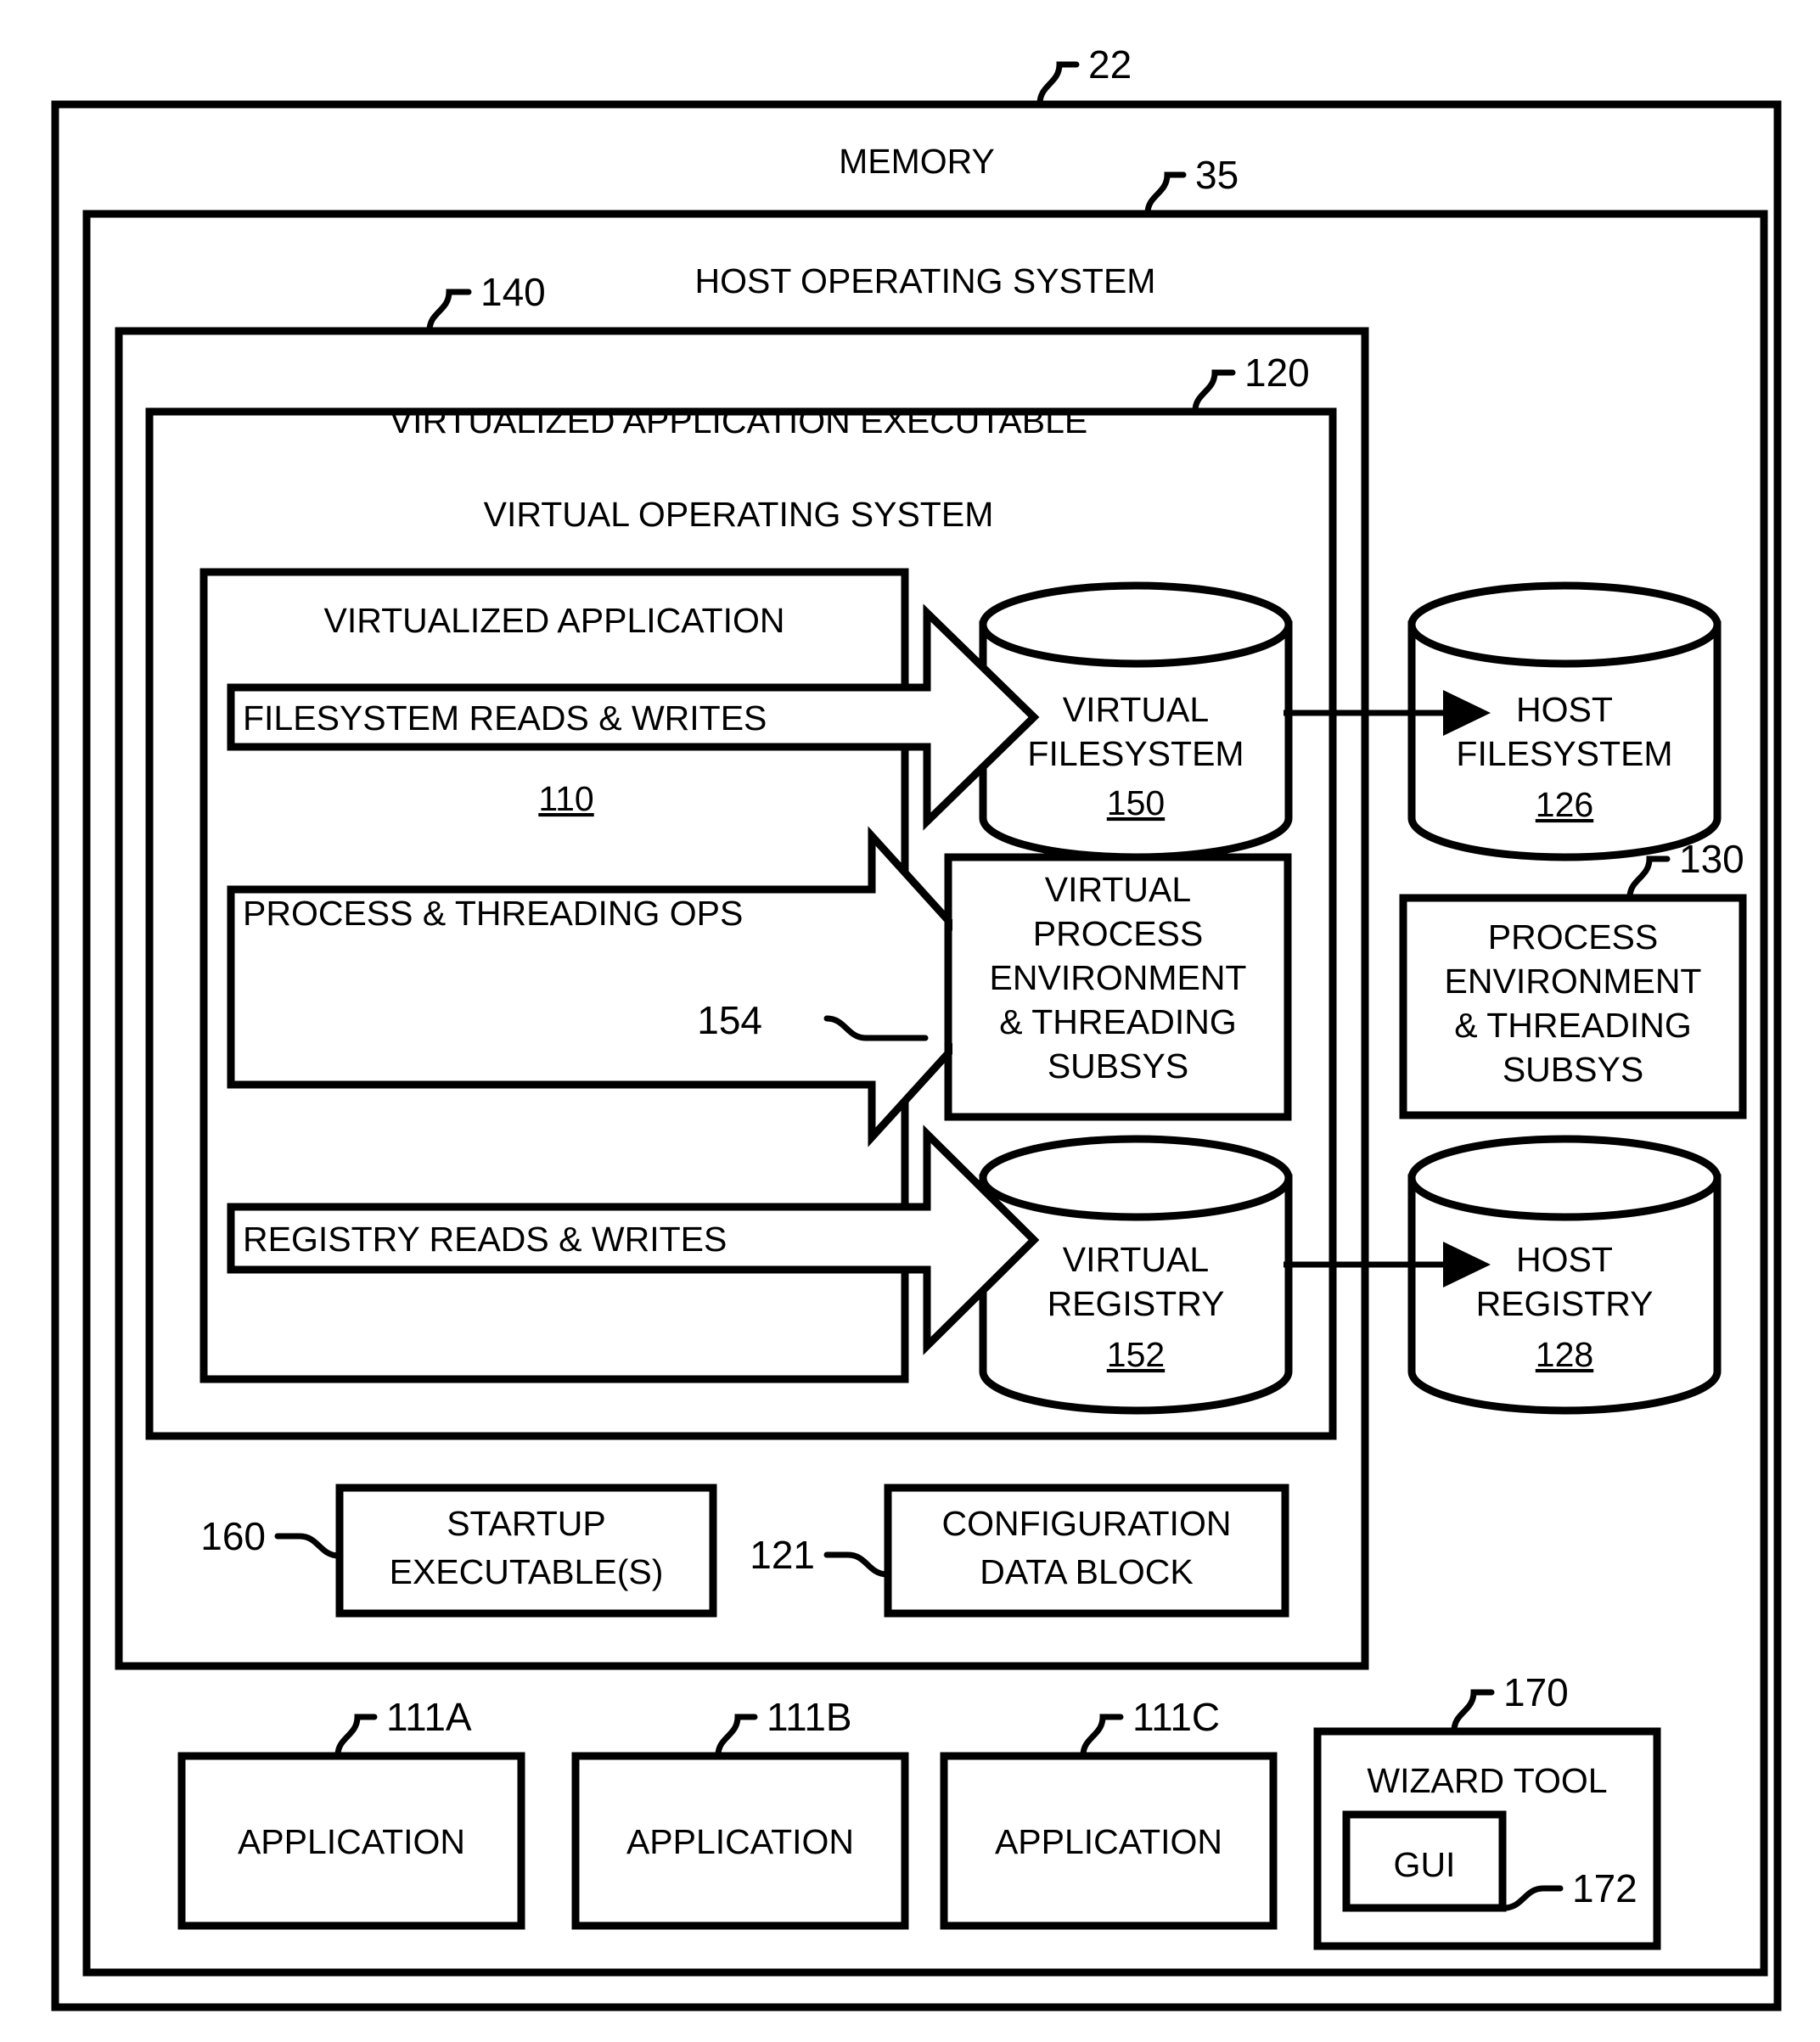 Image resolution: width=1820 pixels, height=2042 pixels. I want to click on arrow-process-label: PROCESS & THREADING OPS, so click(493, 913).